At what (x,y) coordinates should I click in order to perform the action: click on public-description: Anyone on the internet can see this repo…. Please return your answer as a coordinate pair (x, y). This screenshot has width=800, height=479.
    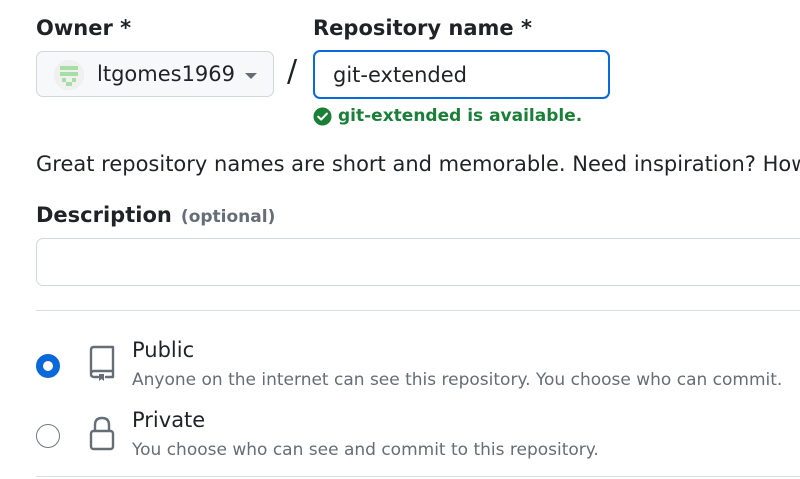
    Looking at the image, I should click on (457, 380).